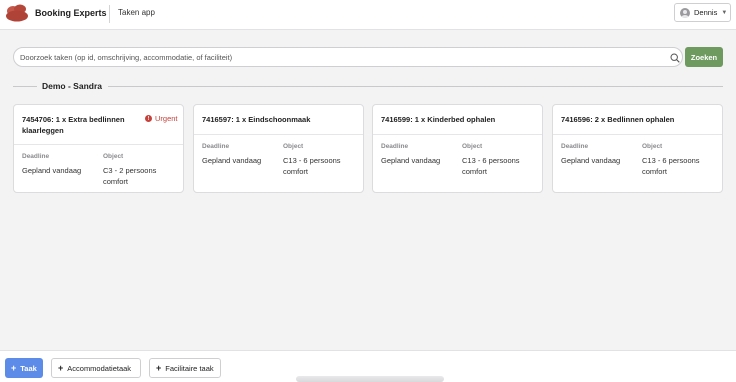  Describe the element at coordinates (704, 57) in the screenshot. I see `search-button: Zoeken` at that location.